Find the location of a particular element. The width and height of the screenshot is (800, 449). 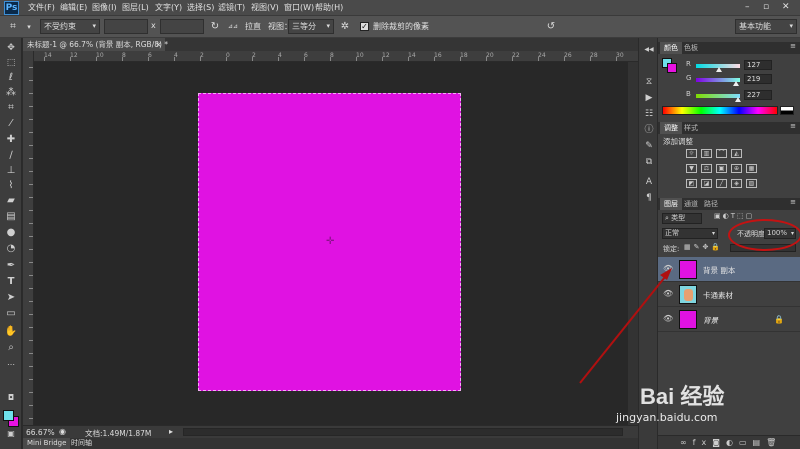

menu-select: 选择(S) is located at coordinates (200, 7).